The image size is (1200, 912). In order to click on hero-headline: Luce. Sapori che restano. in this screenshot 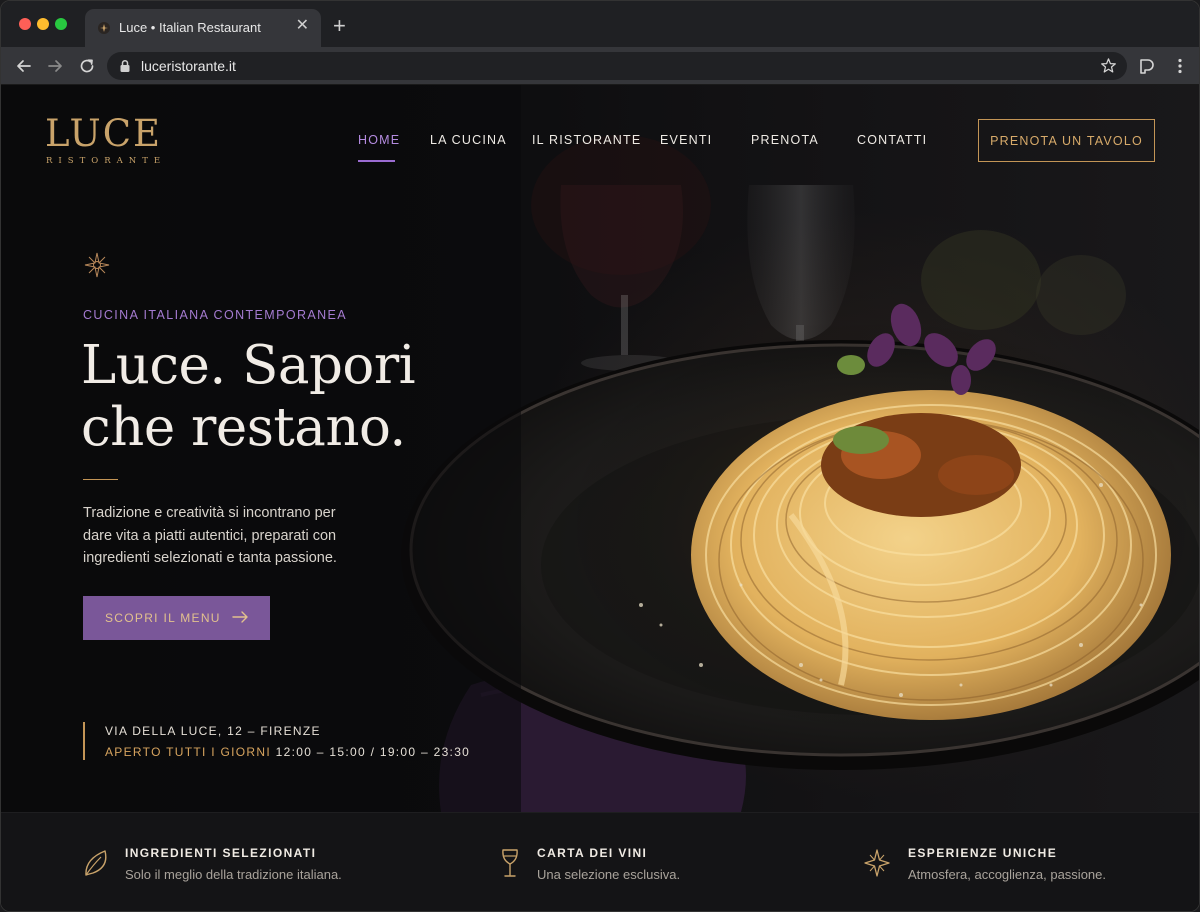, I will do `click(291, 397)`.